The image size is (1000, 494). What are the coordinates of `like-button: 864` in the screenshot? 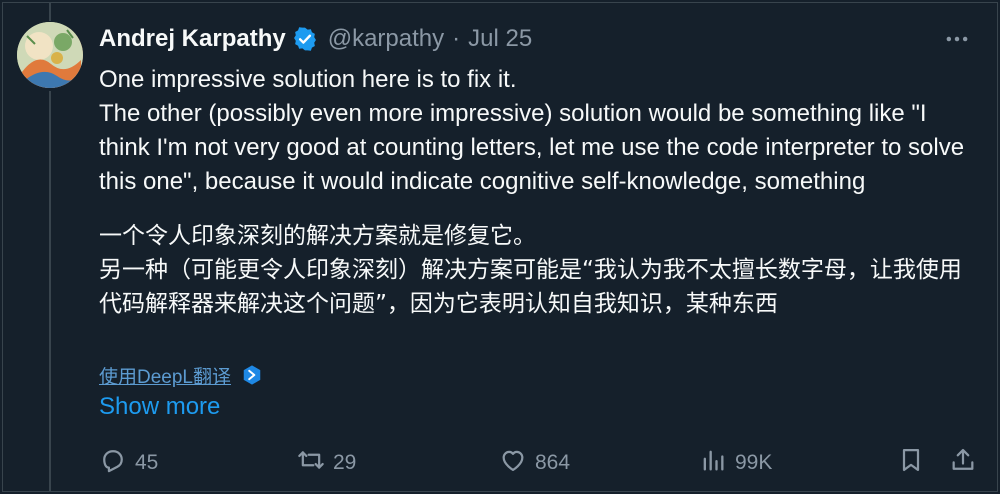 It's located at (534, 463).